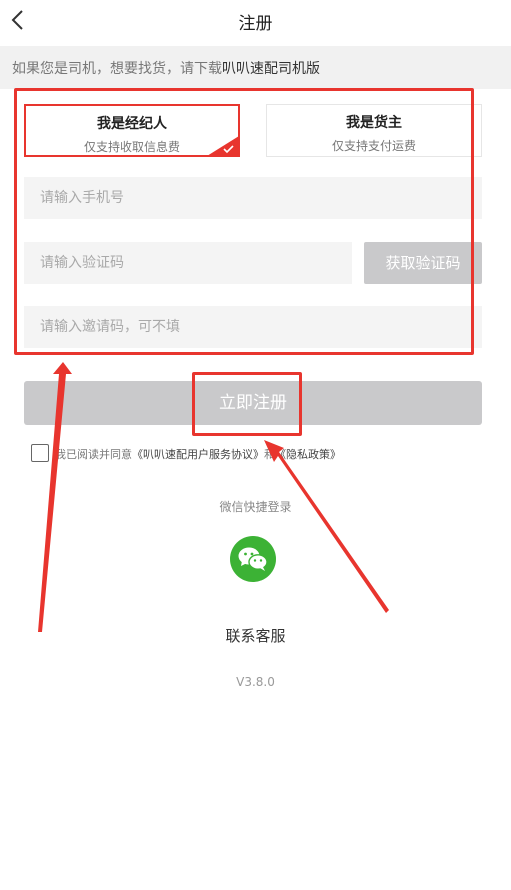 The width and height of the screenshot is (511, 890). I want to click on verification-code-input, so click(188, 263).